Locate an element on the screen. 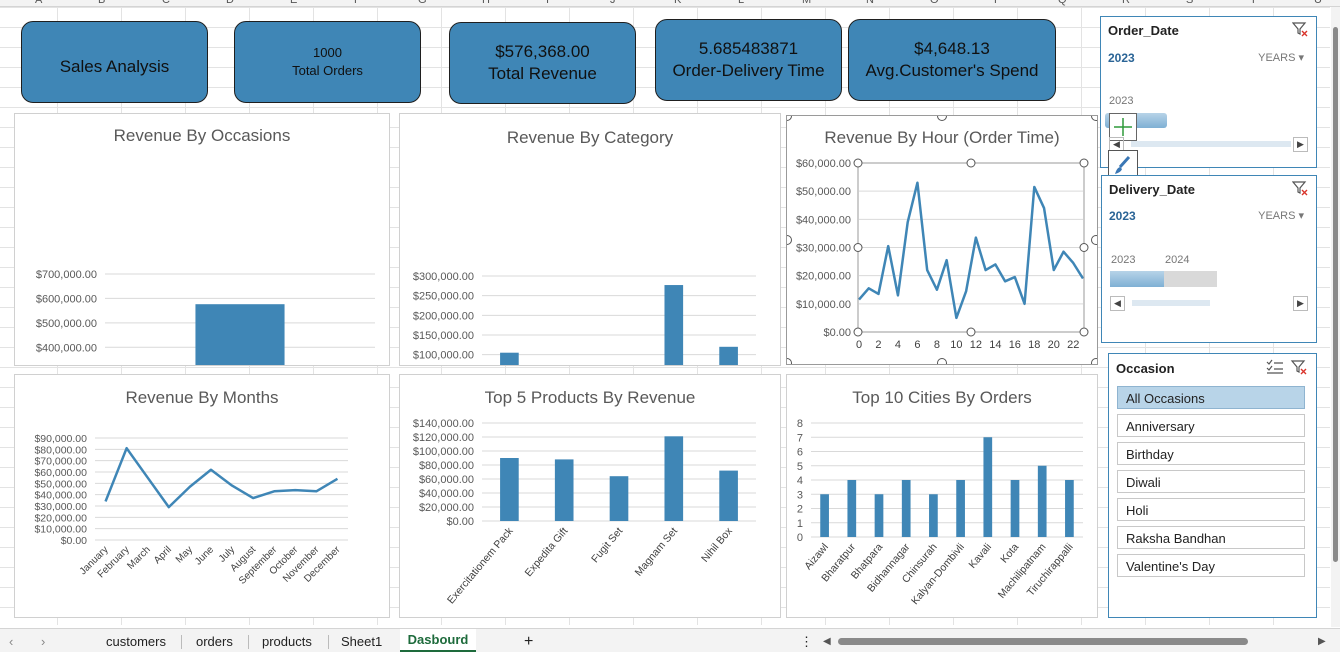 Image resolution: width=1340 pixels, height=652 pixels. column-letter: O is located at coordinates (934, 3).